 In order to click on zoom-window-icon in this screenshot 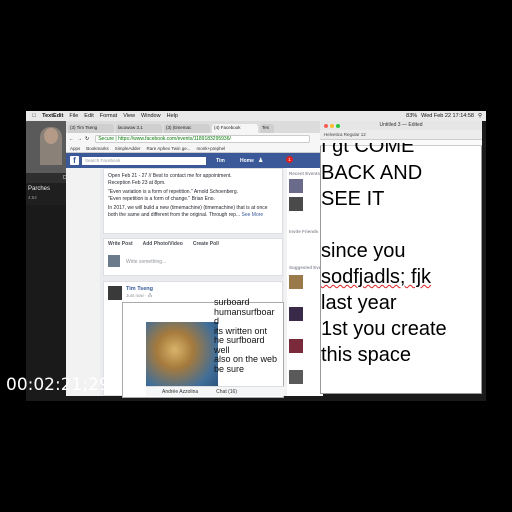, I will do `click(338, 126)`.